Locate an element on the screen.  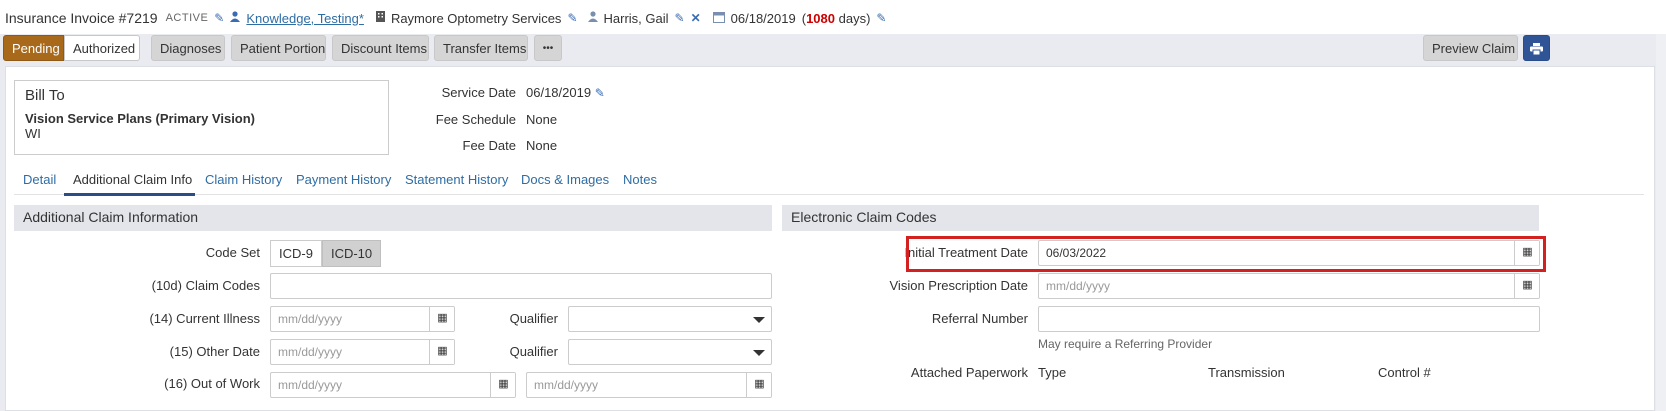
tab-notes: Notes is located at coordinates (640, 179).